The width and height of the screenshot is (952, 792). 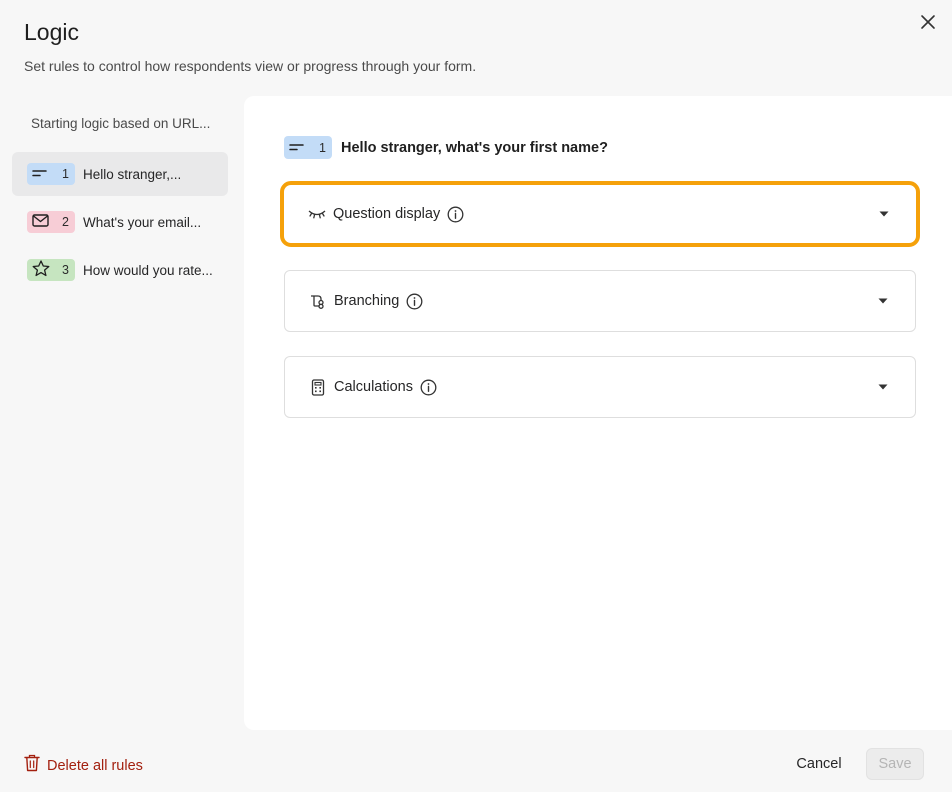 I want to click on question-number: 2, so click(x=65, y=222).